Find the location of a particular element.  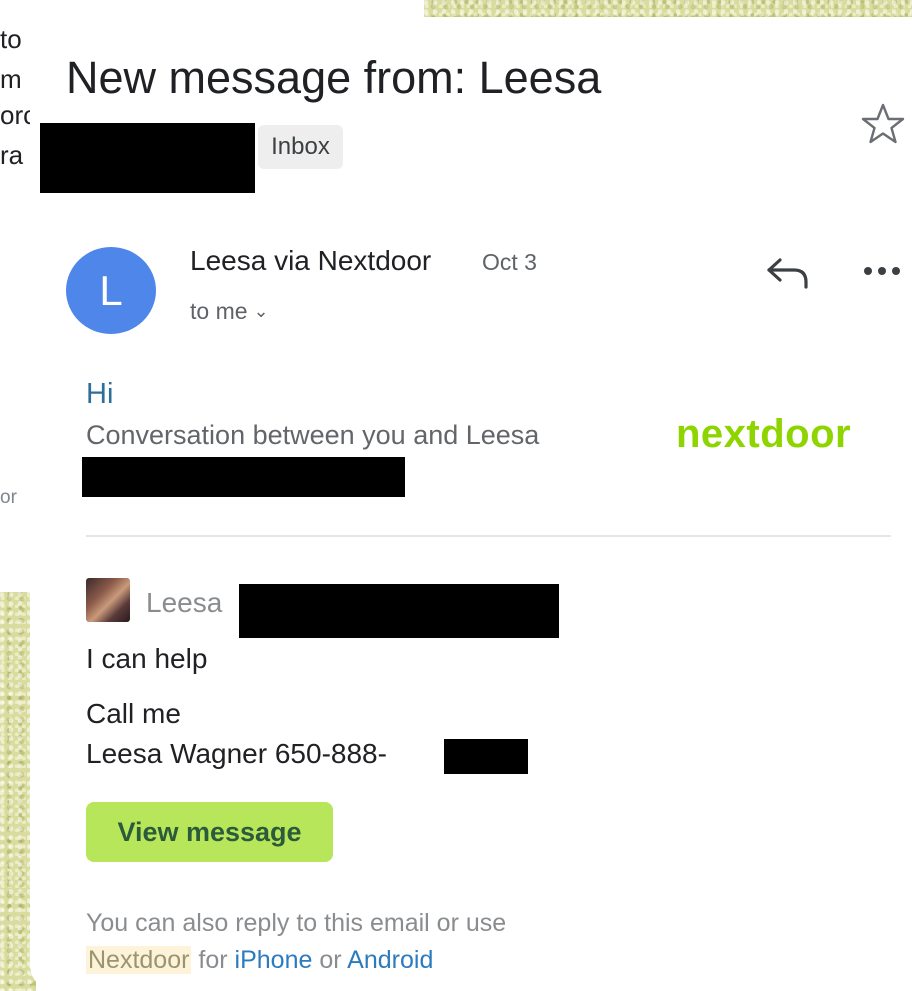

recipient-toggle: to me ⌄ is located at coordinates (229, 311).